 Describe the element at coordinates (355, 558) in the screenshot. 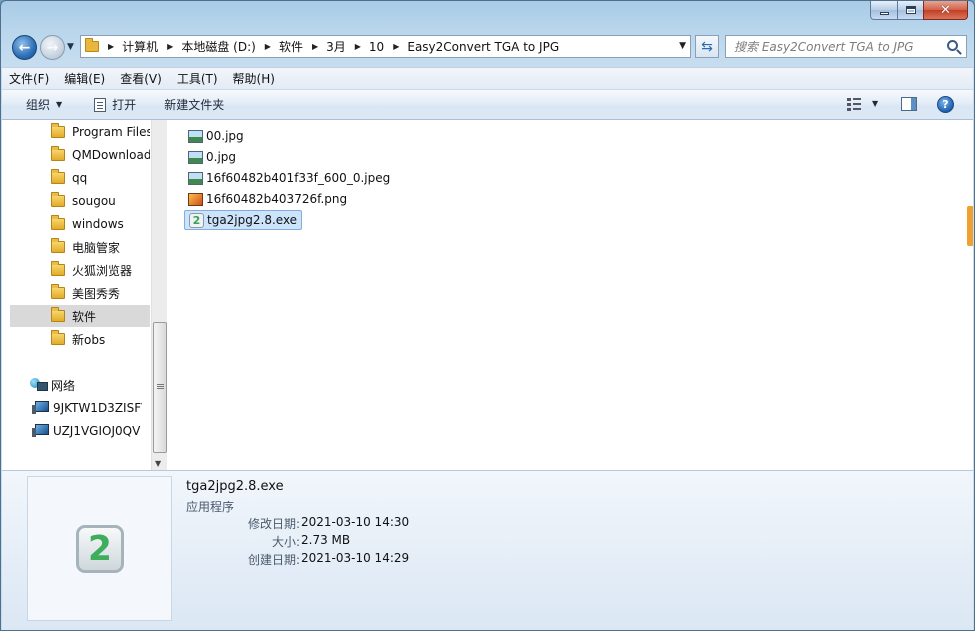

I see `details-created-value: 2021-03-10 14:29` at that location.